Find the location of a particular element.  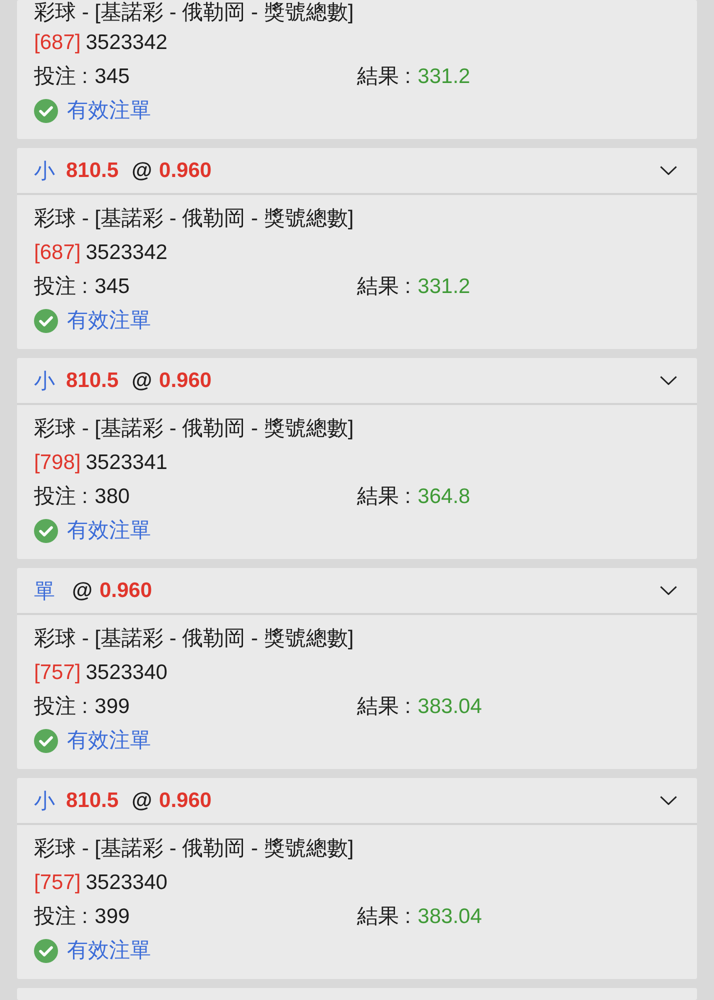

ticket-number: 3523341 is located at coordinates (127, 462).